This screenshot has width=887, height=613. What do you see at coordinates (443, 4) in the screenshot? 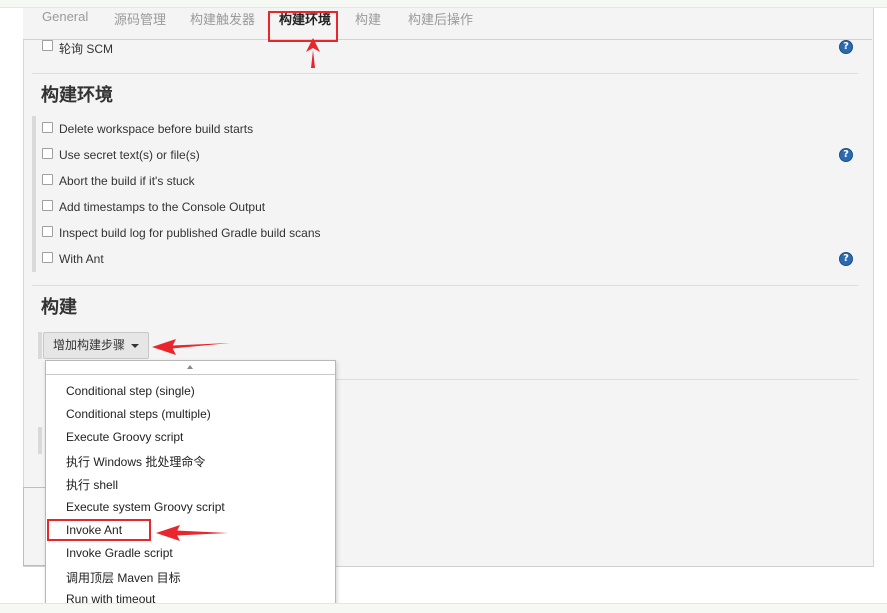
I see `top-strip` at bounding box center [443, 4].